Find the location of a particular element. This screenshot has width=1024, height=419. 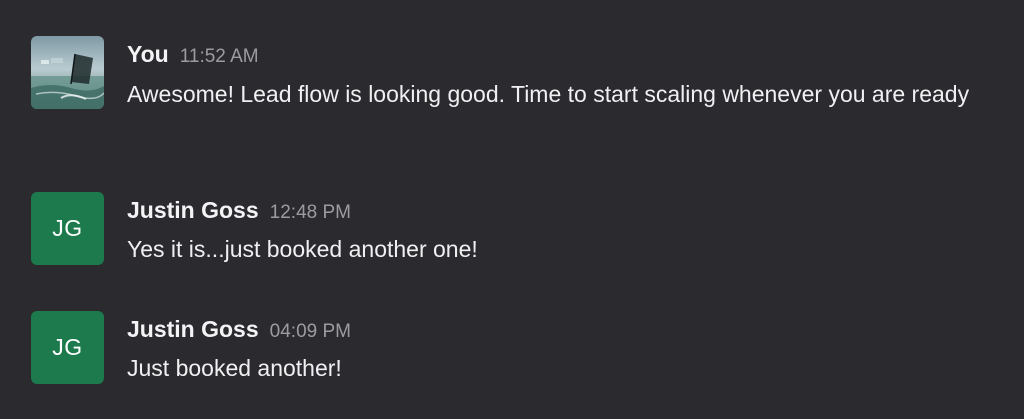

user-avatar-photo is located at coordinates (67, 72).